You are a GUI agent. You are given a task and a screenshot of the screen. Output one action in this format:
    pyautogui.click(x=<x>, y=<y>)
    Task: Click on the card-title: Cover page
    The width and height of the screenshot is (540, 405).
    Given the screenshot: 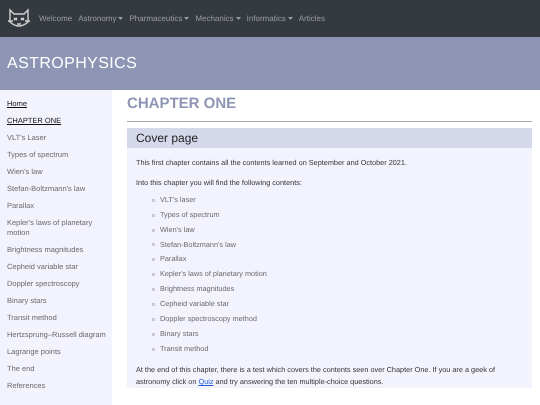 What is the action you would take?
    pyautogui.click(x=167, y=138)
    